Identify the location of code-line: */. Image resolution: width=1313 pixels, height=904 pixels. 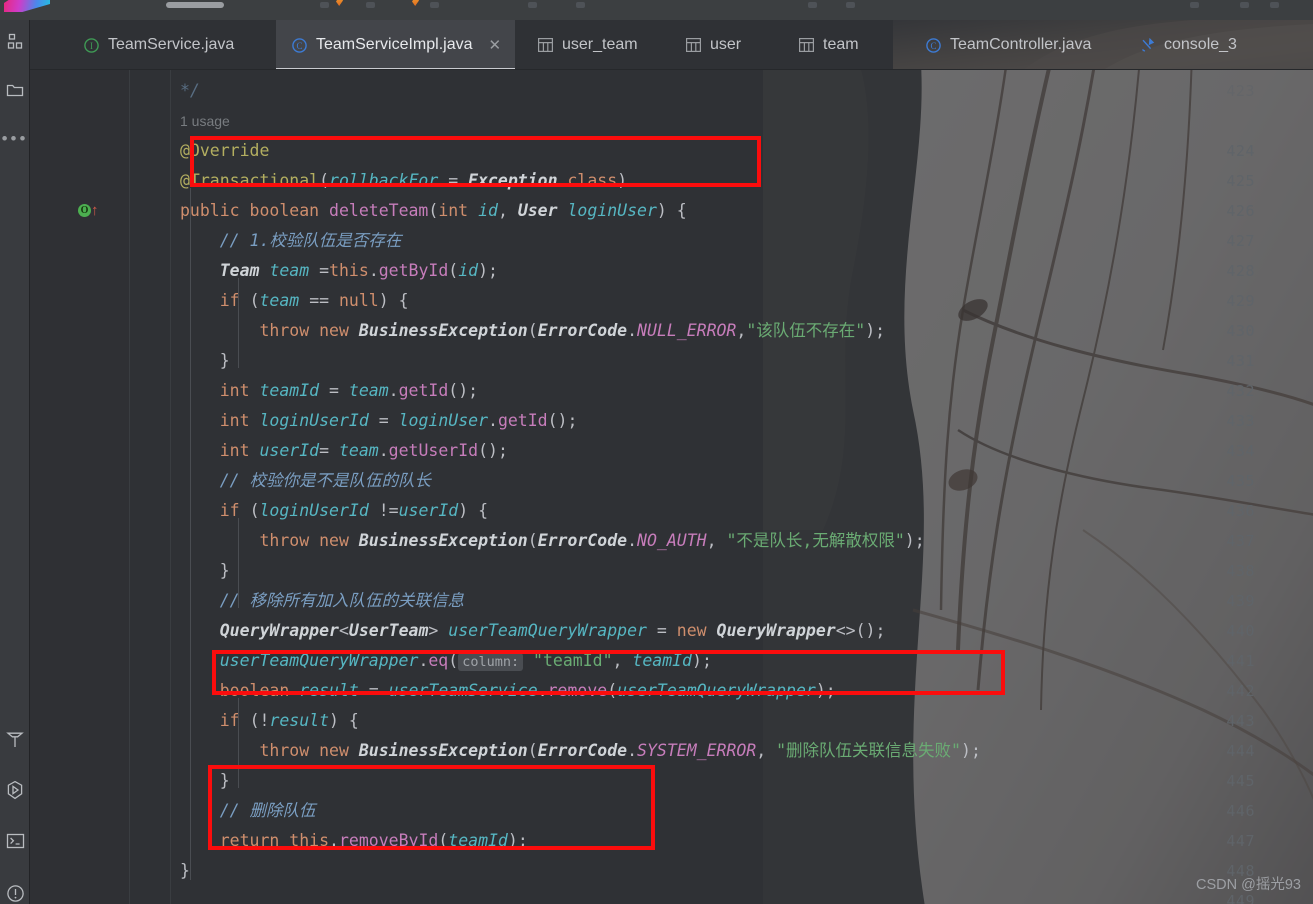
(190, 91).